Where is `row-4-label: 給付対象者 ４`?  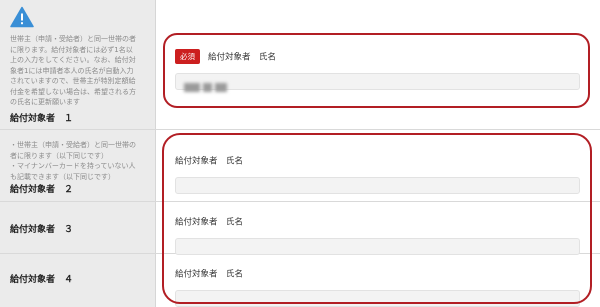 row-4-label: 給付対象者 ４ is located at coordinates (42, 280).